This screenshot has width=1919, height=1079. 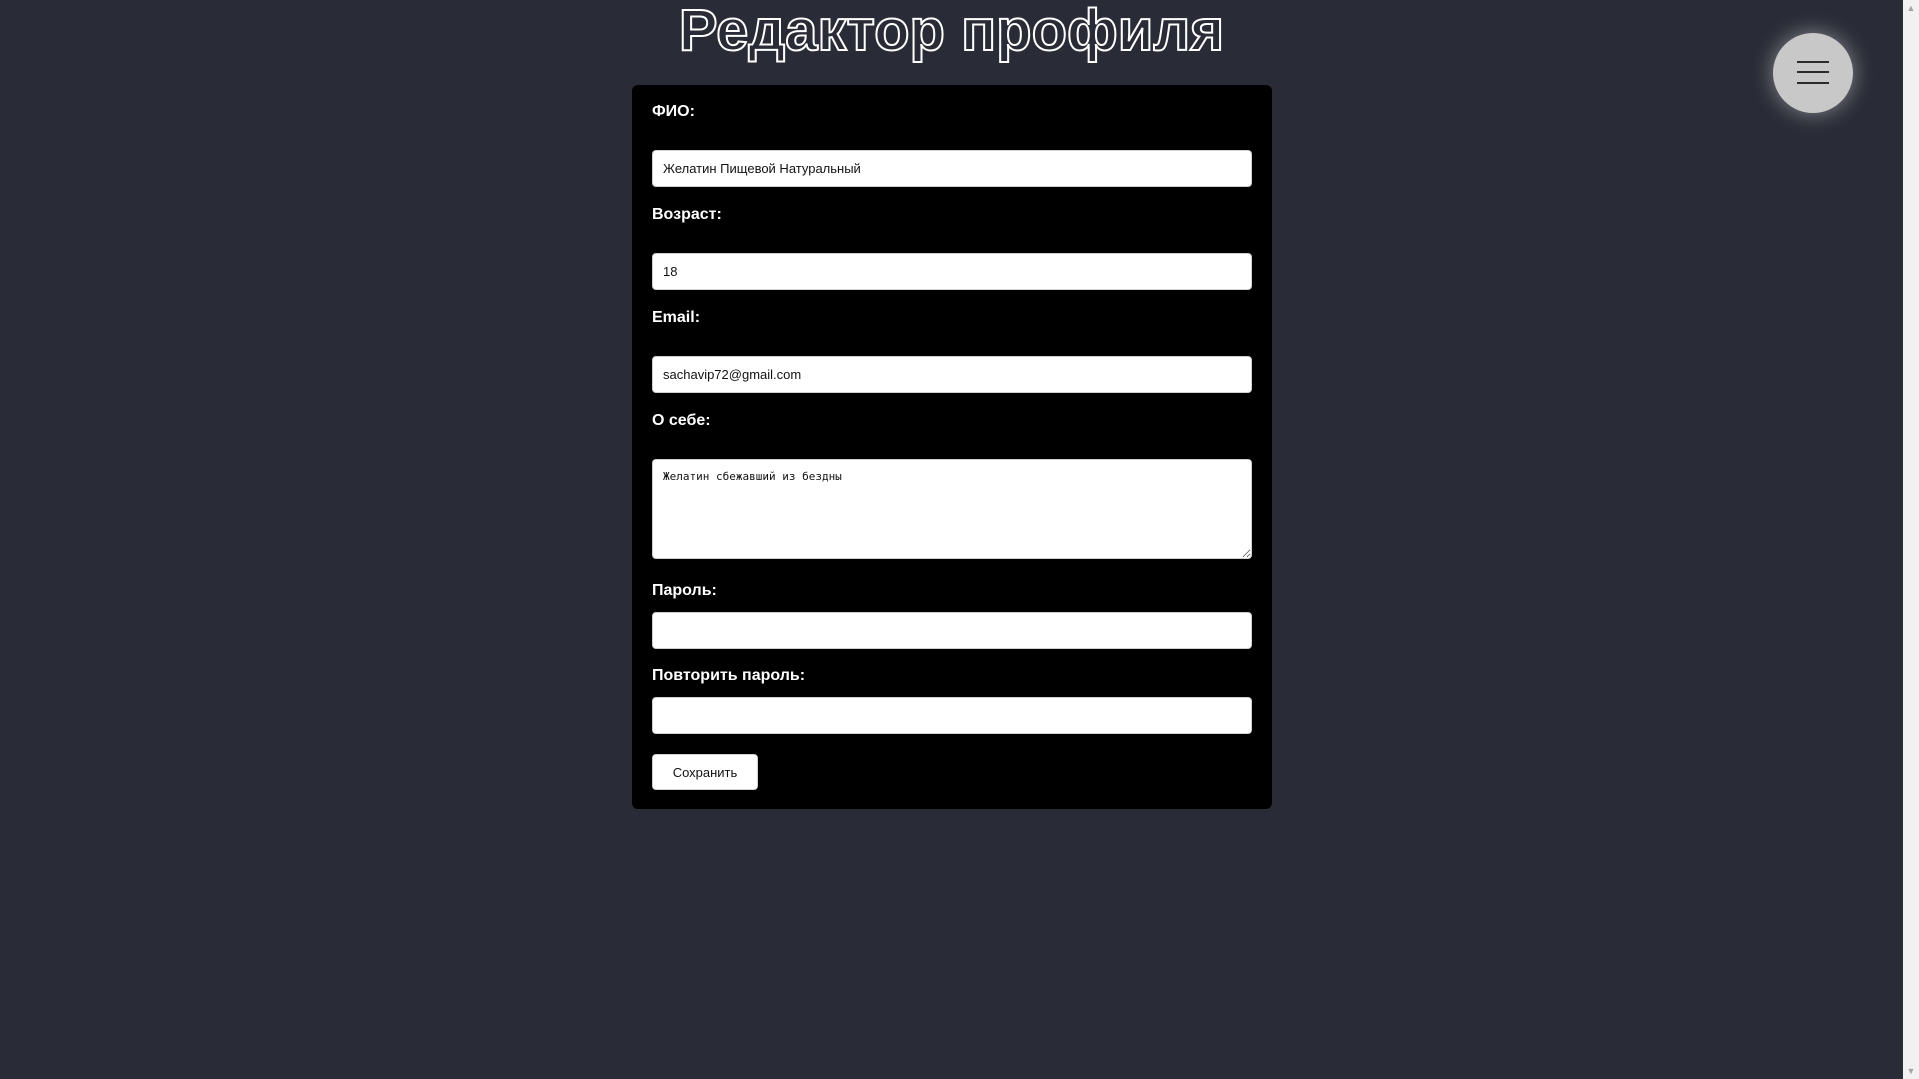 What do you see at coordinates (952, 509) in the screenshot?
I see `about-textarea: Желатин сбежавший из бездны` at bounding box center [952, 509].